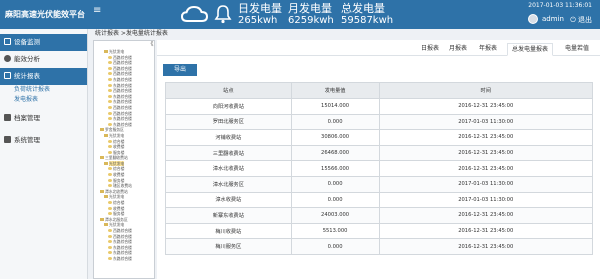 Image resolution: width=600 pixels, height=279 pixels. Describe the element at coordinates (335, 231) in the screenshot. I see `cell-generation: 5513.000` at that location.